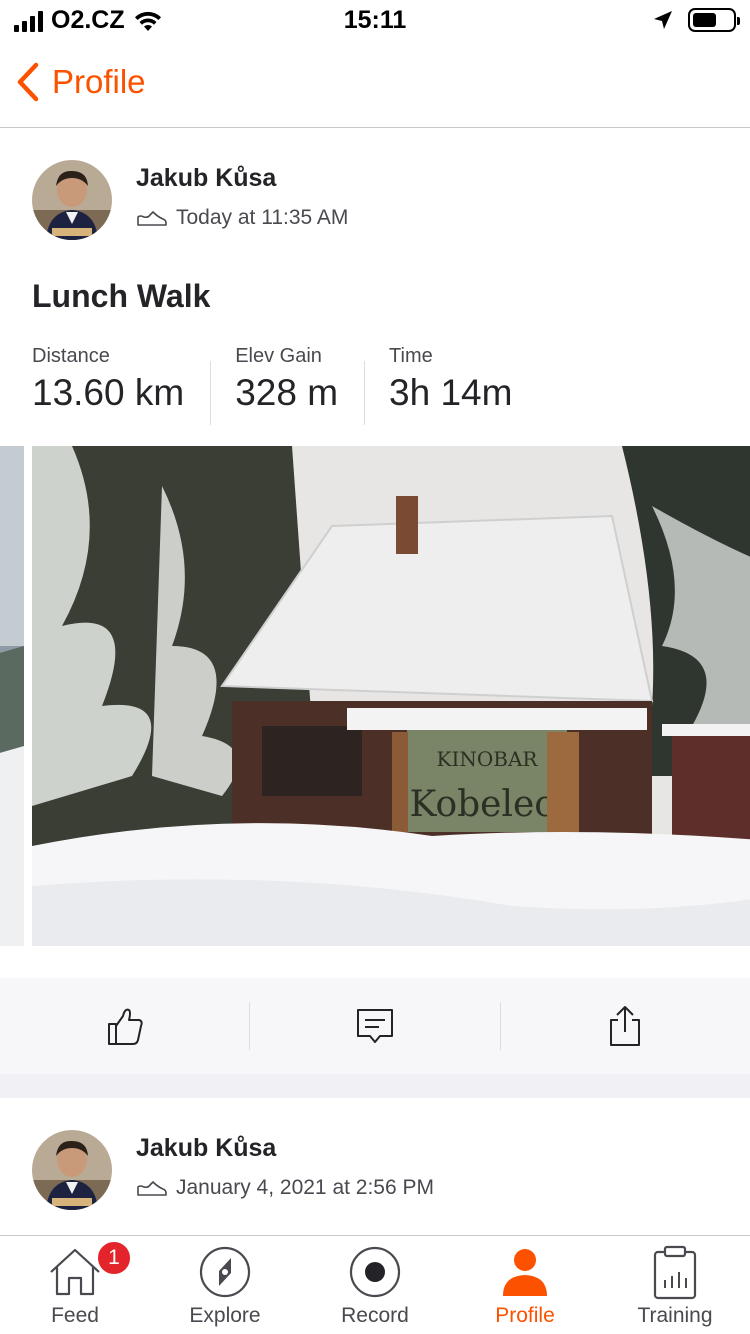  Describe the element at coordinates (375, 1086) in the screenshot. I see `feed-separator` at that location.